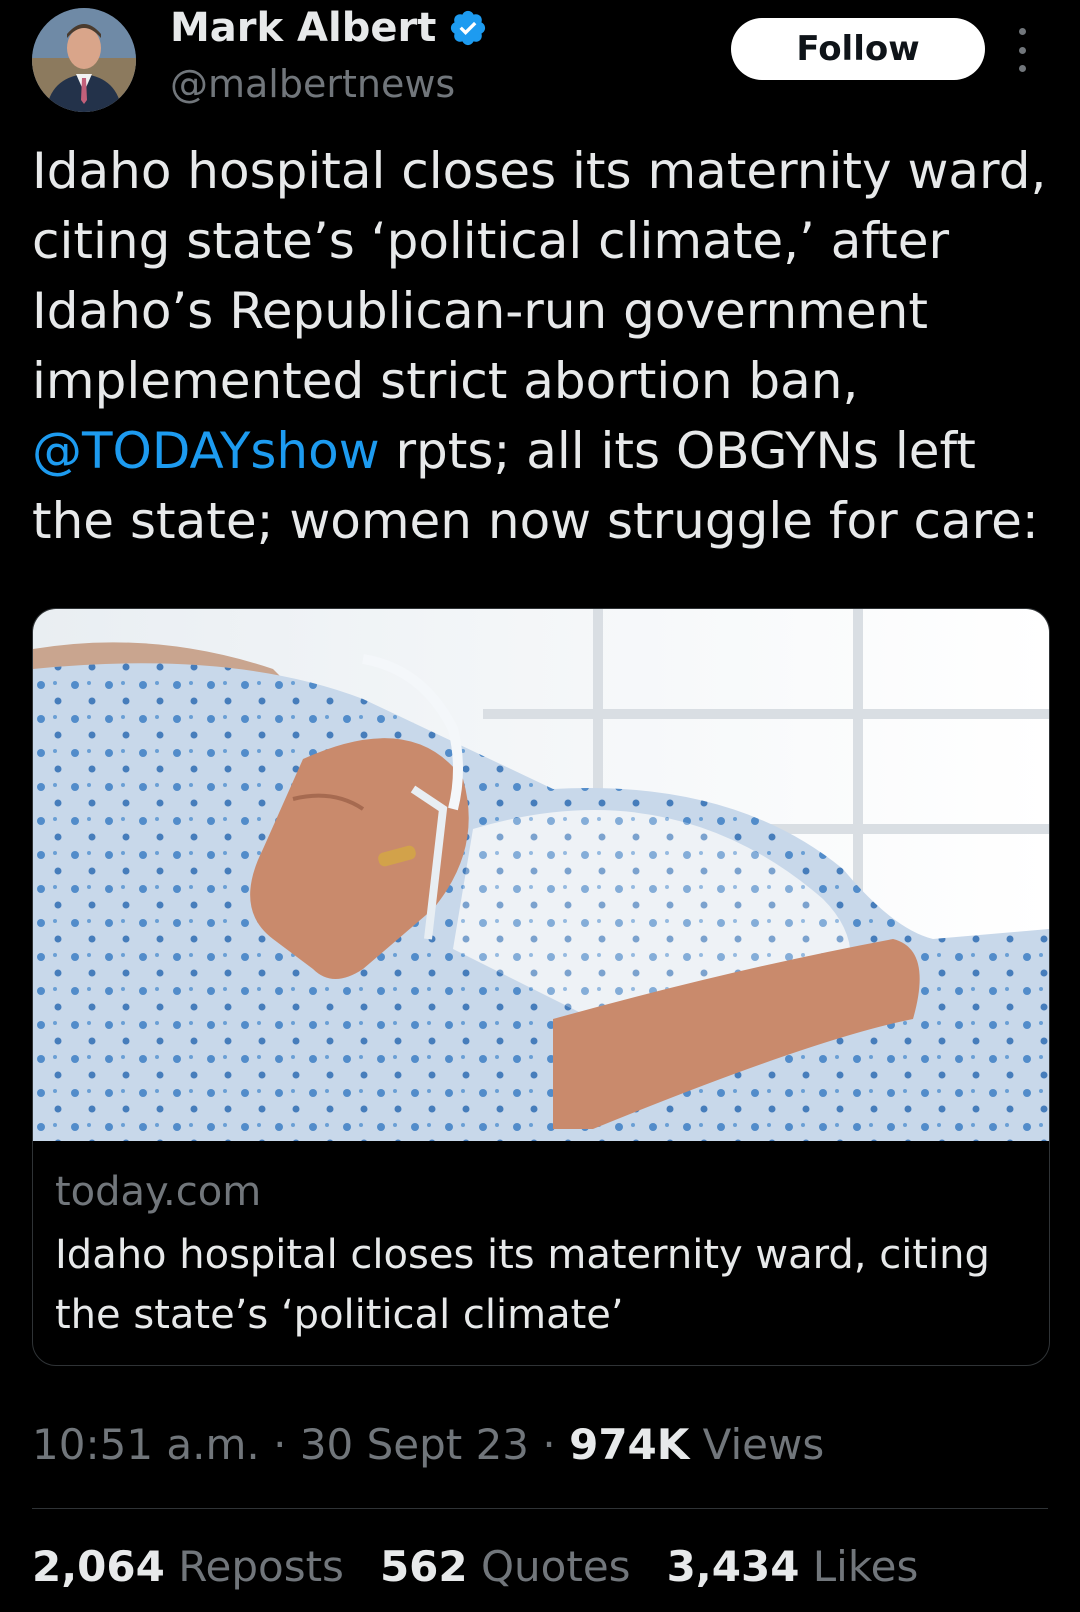 The width and height of the screenshot is (1080, 1612). Describe the element at coordinates (414, 1444) in the screenshot. I see `tweet-date: 30 Sept 23` at that location.